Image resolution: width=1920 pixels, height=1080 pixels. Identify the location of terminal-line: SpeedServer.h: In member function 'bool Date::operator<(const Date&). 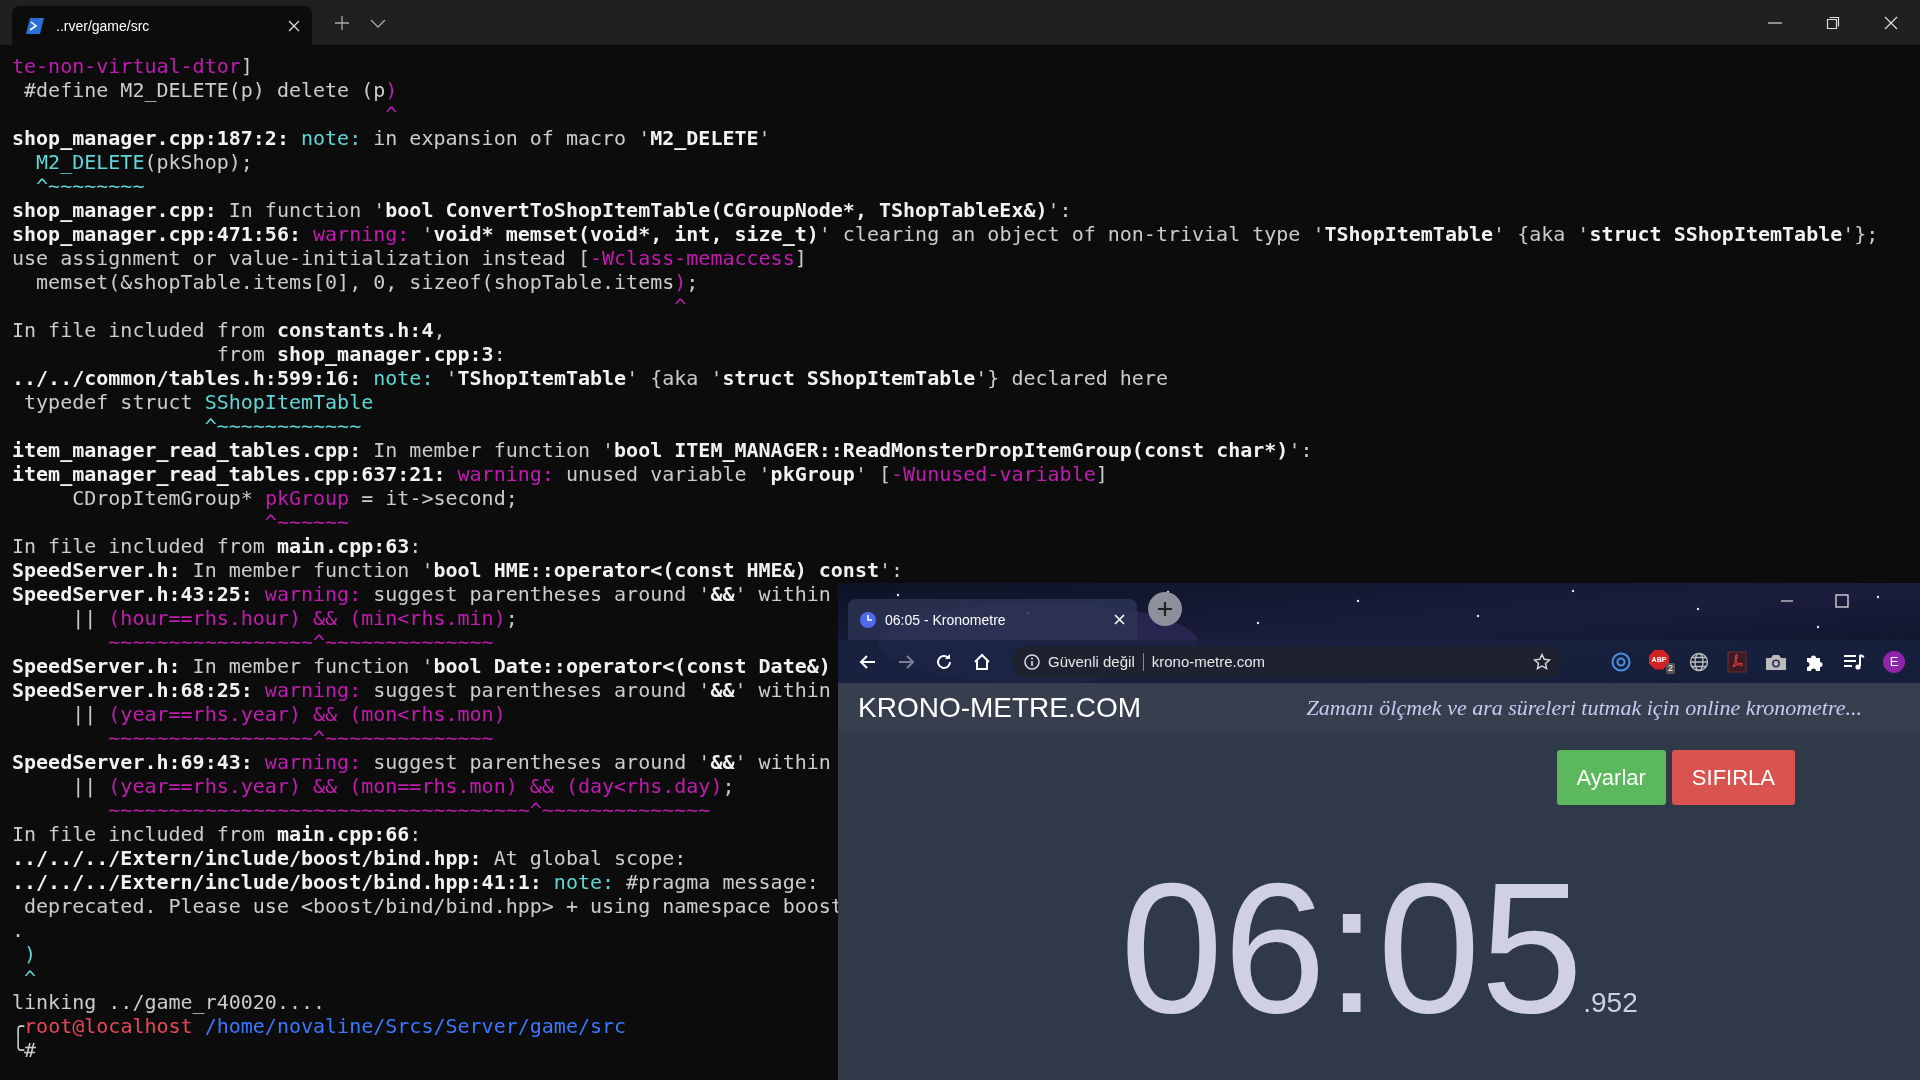
(421, 666).